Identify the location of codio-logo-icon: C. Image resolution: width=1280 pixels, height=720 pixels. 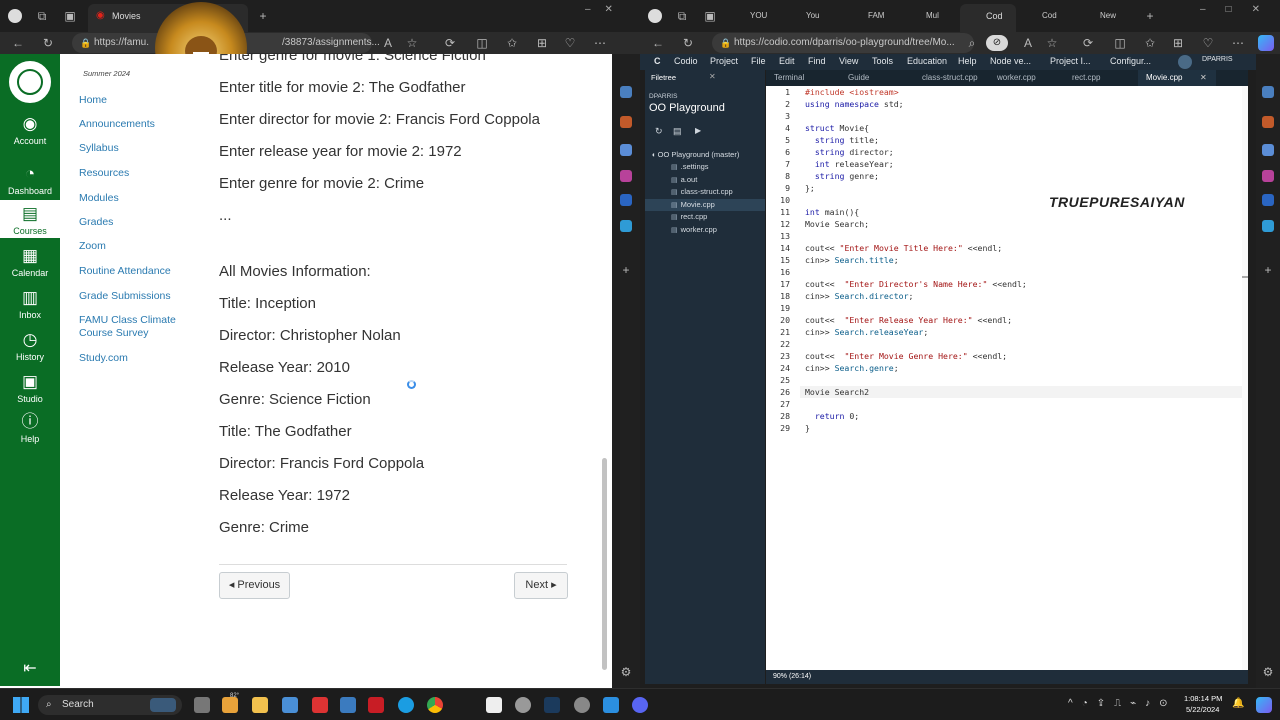
(657, 61).